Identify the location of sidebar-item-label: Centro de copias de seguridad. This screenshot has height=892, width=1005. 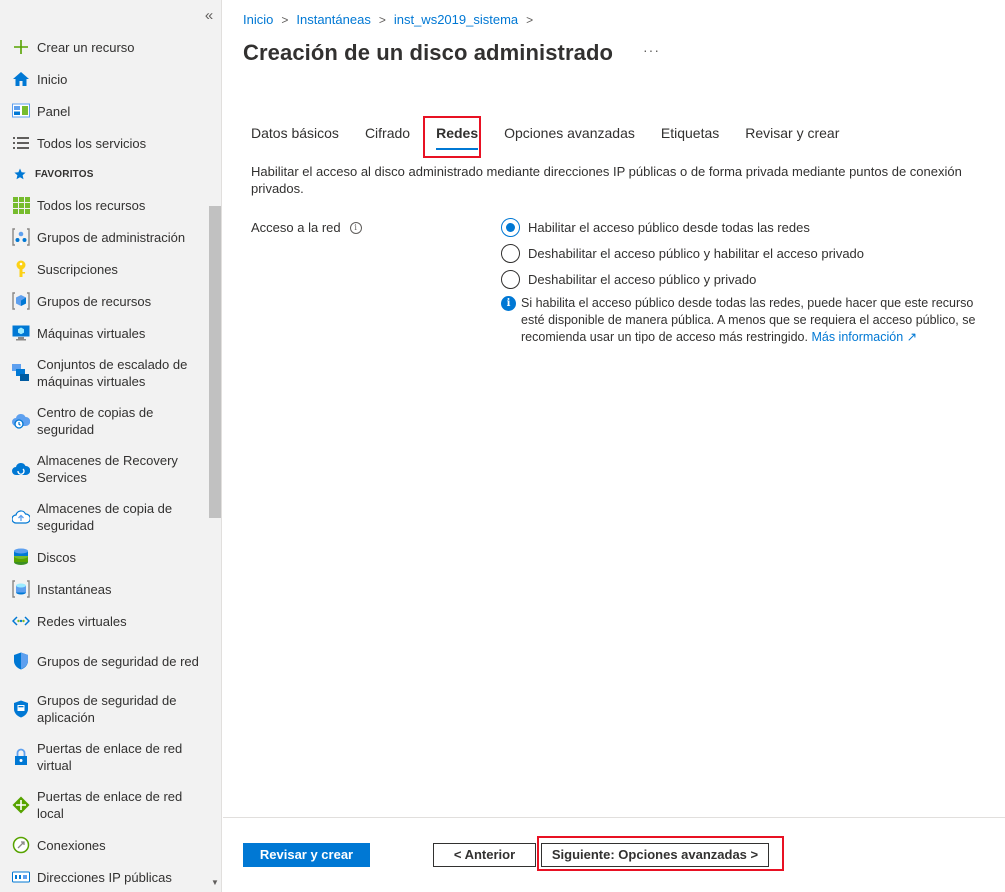
(95, 421).